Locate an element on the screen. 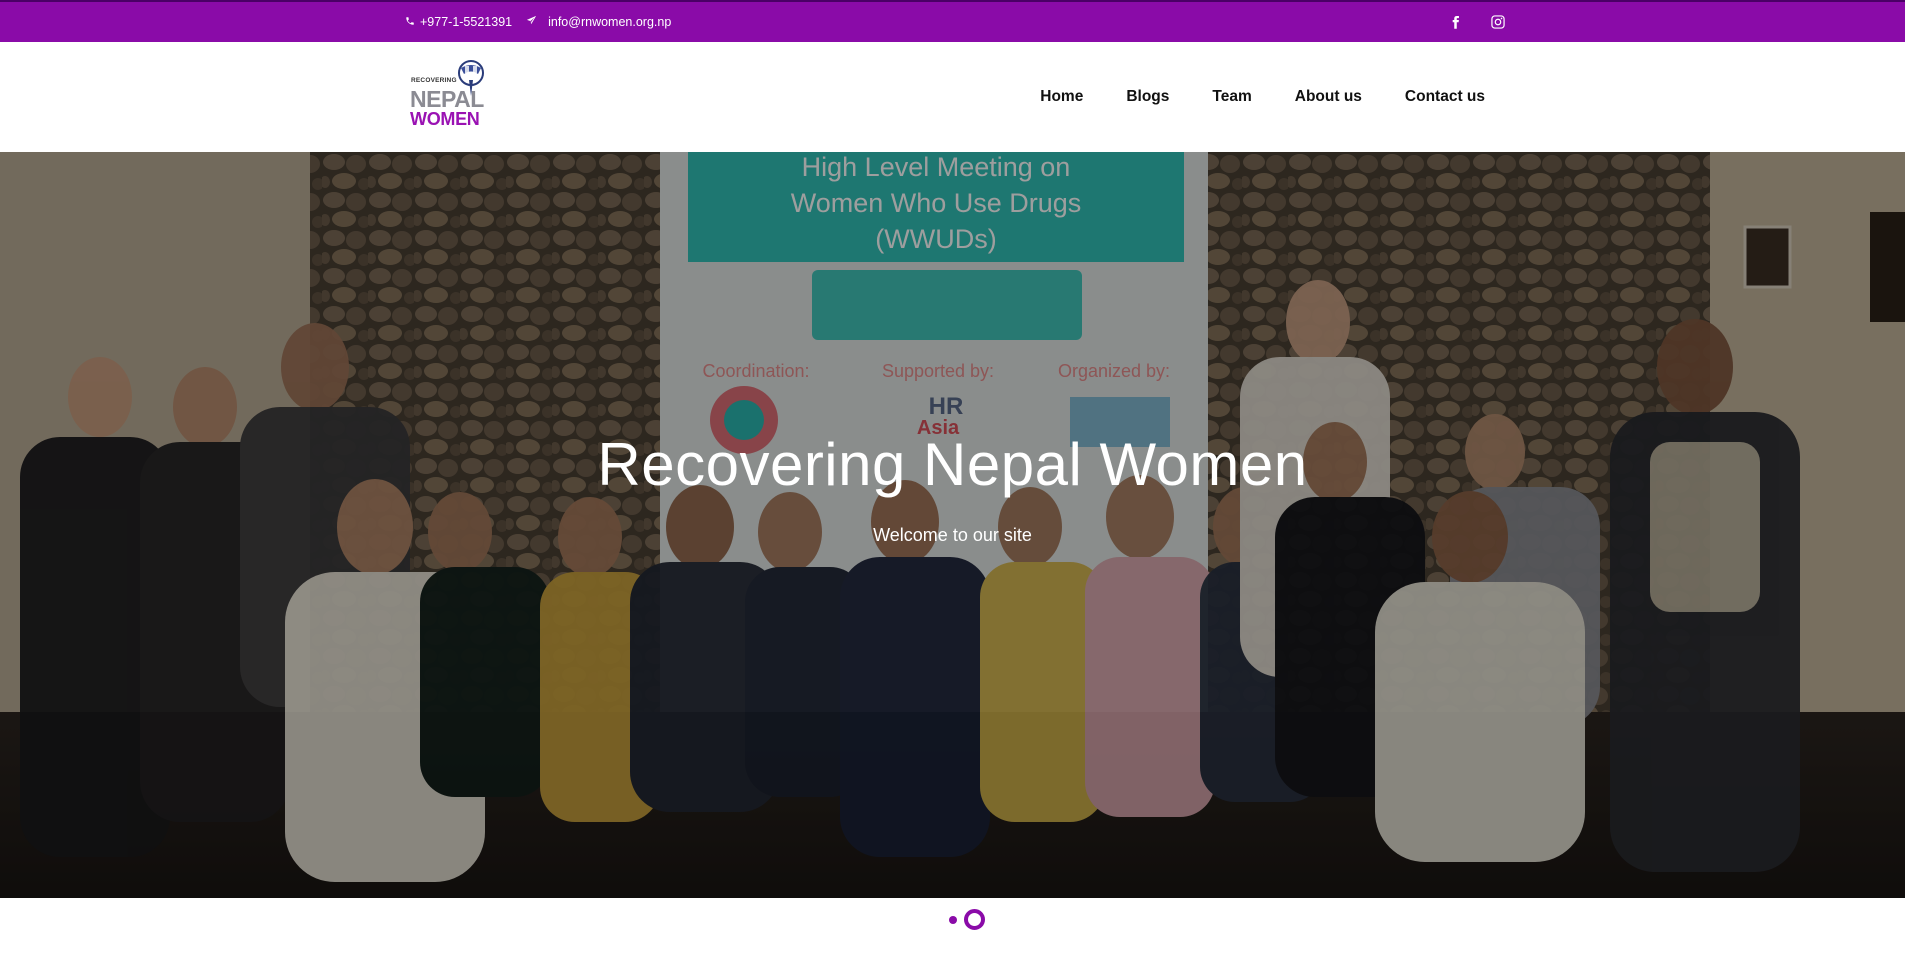 This screenshot has width=1905, height=957. phone-number: +977-1-5521391 is located at coordinates (466, 22).